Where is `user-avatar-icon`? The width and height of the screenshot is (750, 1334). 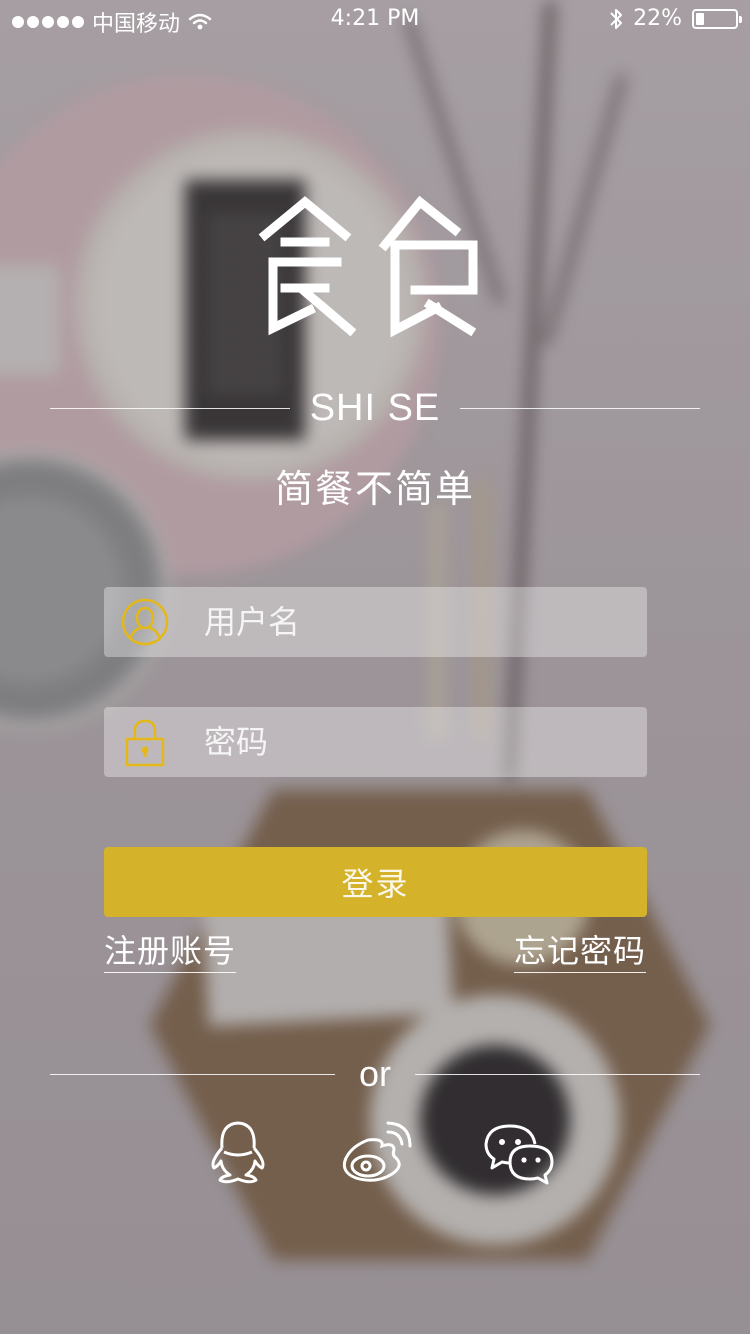
user-avatar-icon is located at coordinates (145, 622).